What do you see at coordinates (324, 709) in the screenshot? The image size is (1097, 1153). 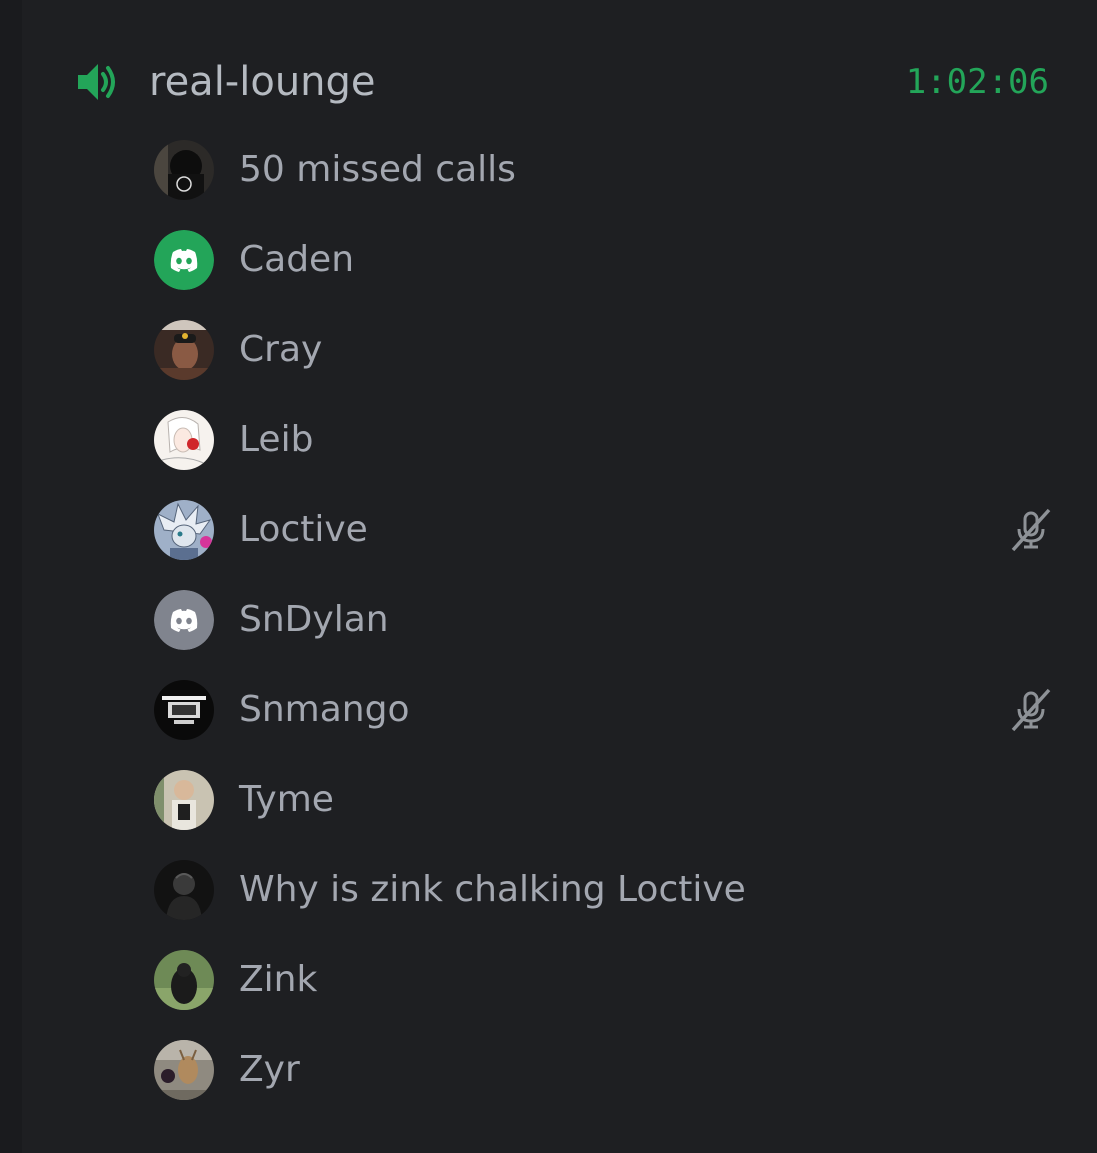 I see `member-name: Snmango` at bounding box center [324, 709].